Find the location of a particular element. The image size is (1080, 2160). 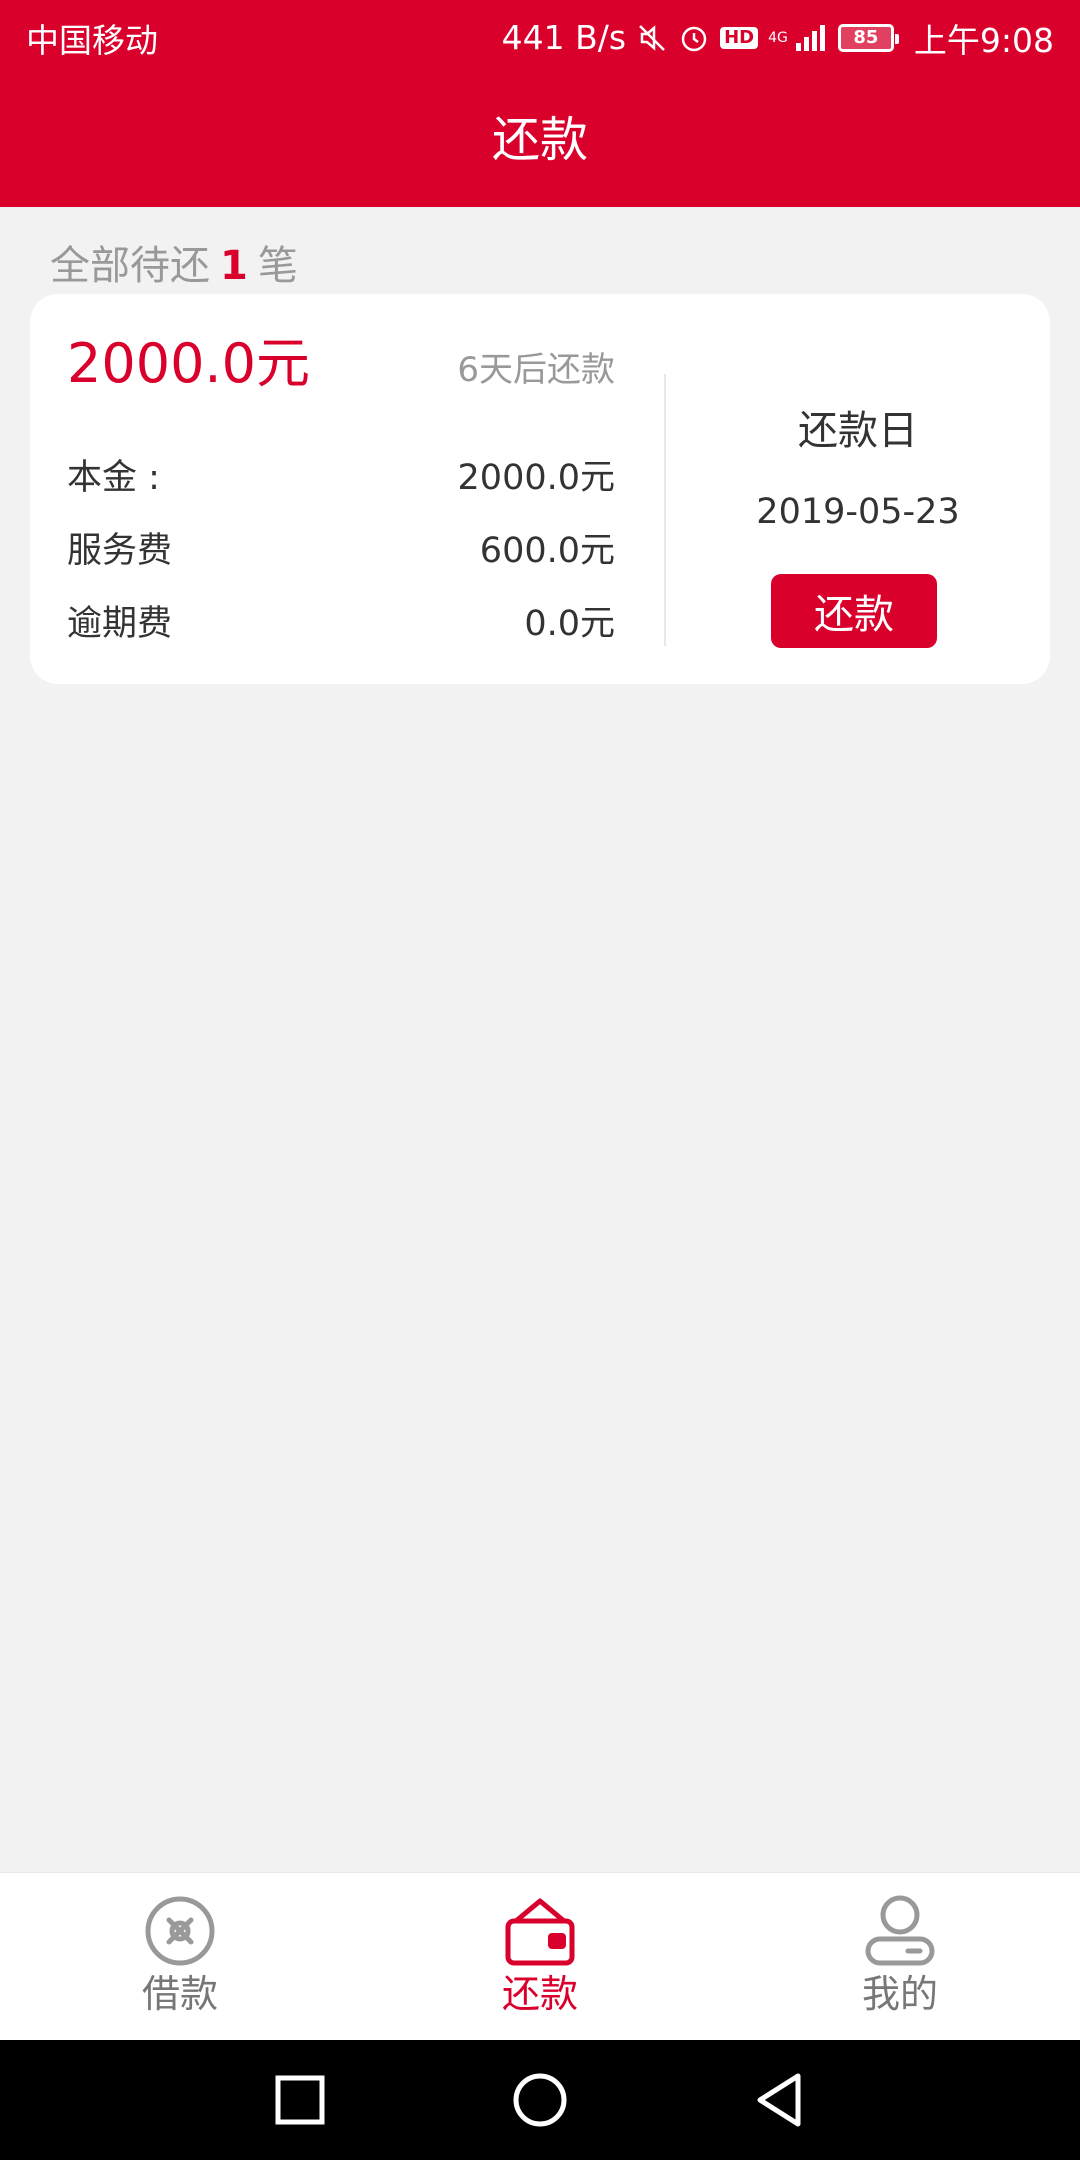

coin-icon is located at coordinates (180, 1931).